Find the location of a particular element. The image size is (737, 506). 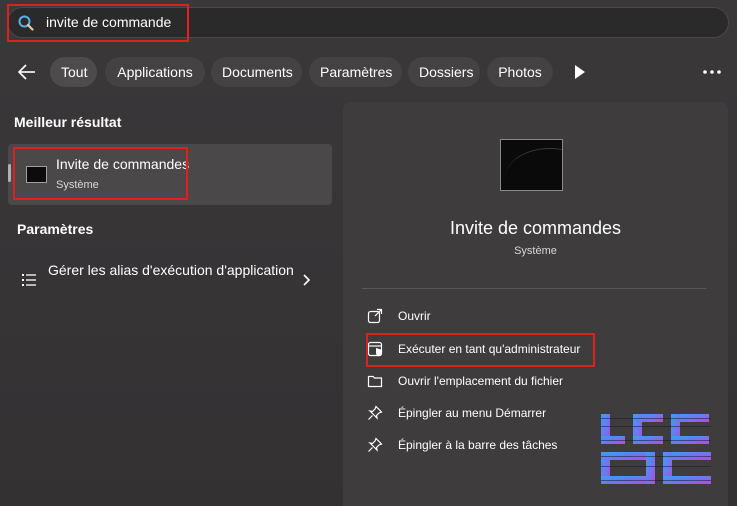

filter-documents: Documents is located at coordinates (256, 72).